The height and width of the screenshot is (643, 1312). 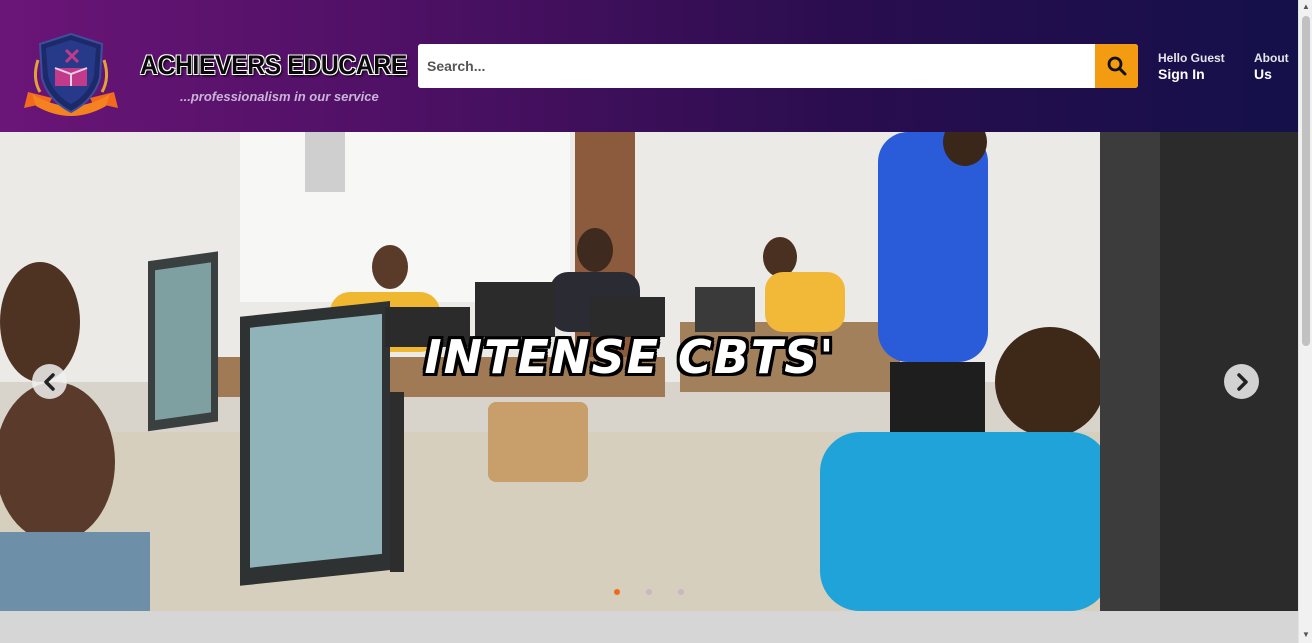 What do you see at coordinates (1271, 58) in the screenshot?
I see `about-line-1: About` at bounding box center [1271, 58].